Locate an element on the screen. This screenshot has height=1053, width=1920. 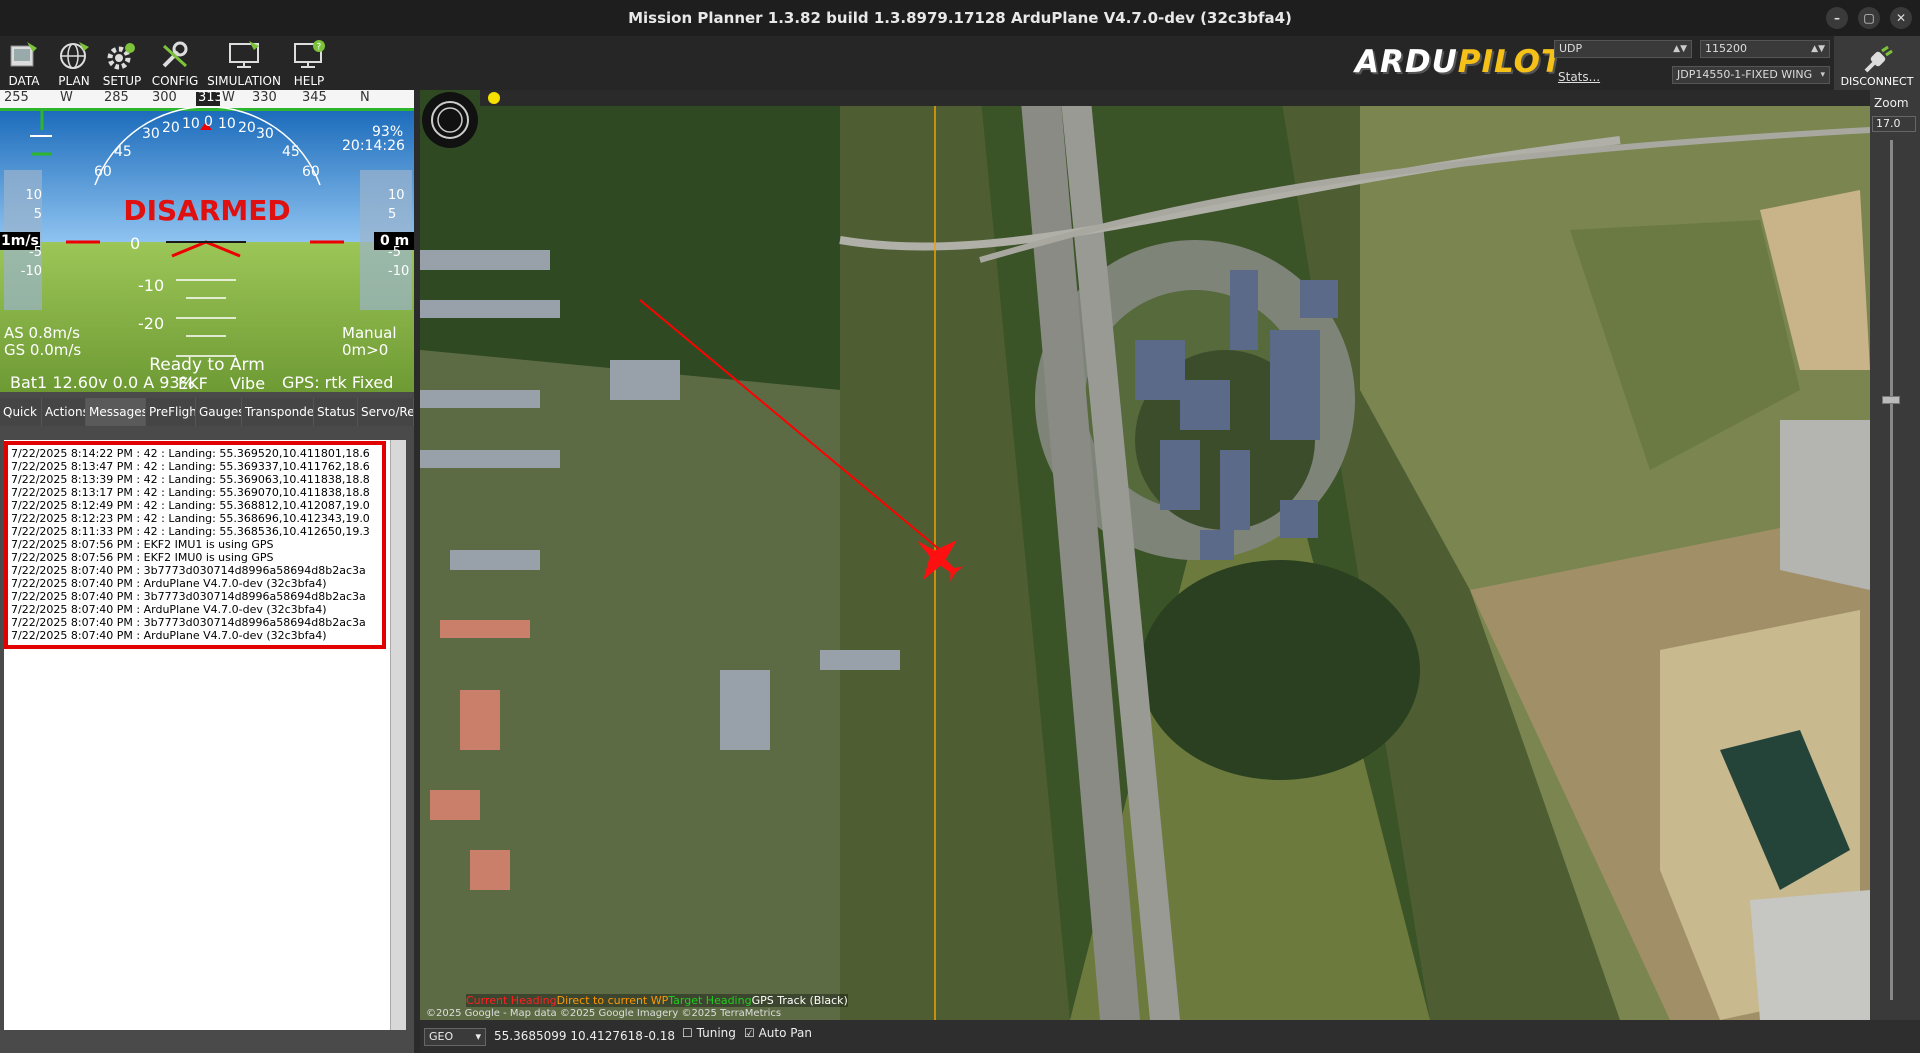
disconnect-label: DISCONNECT is located at coordinates (1877, 81).